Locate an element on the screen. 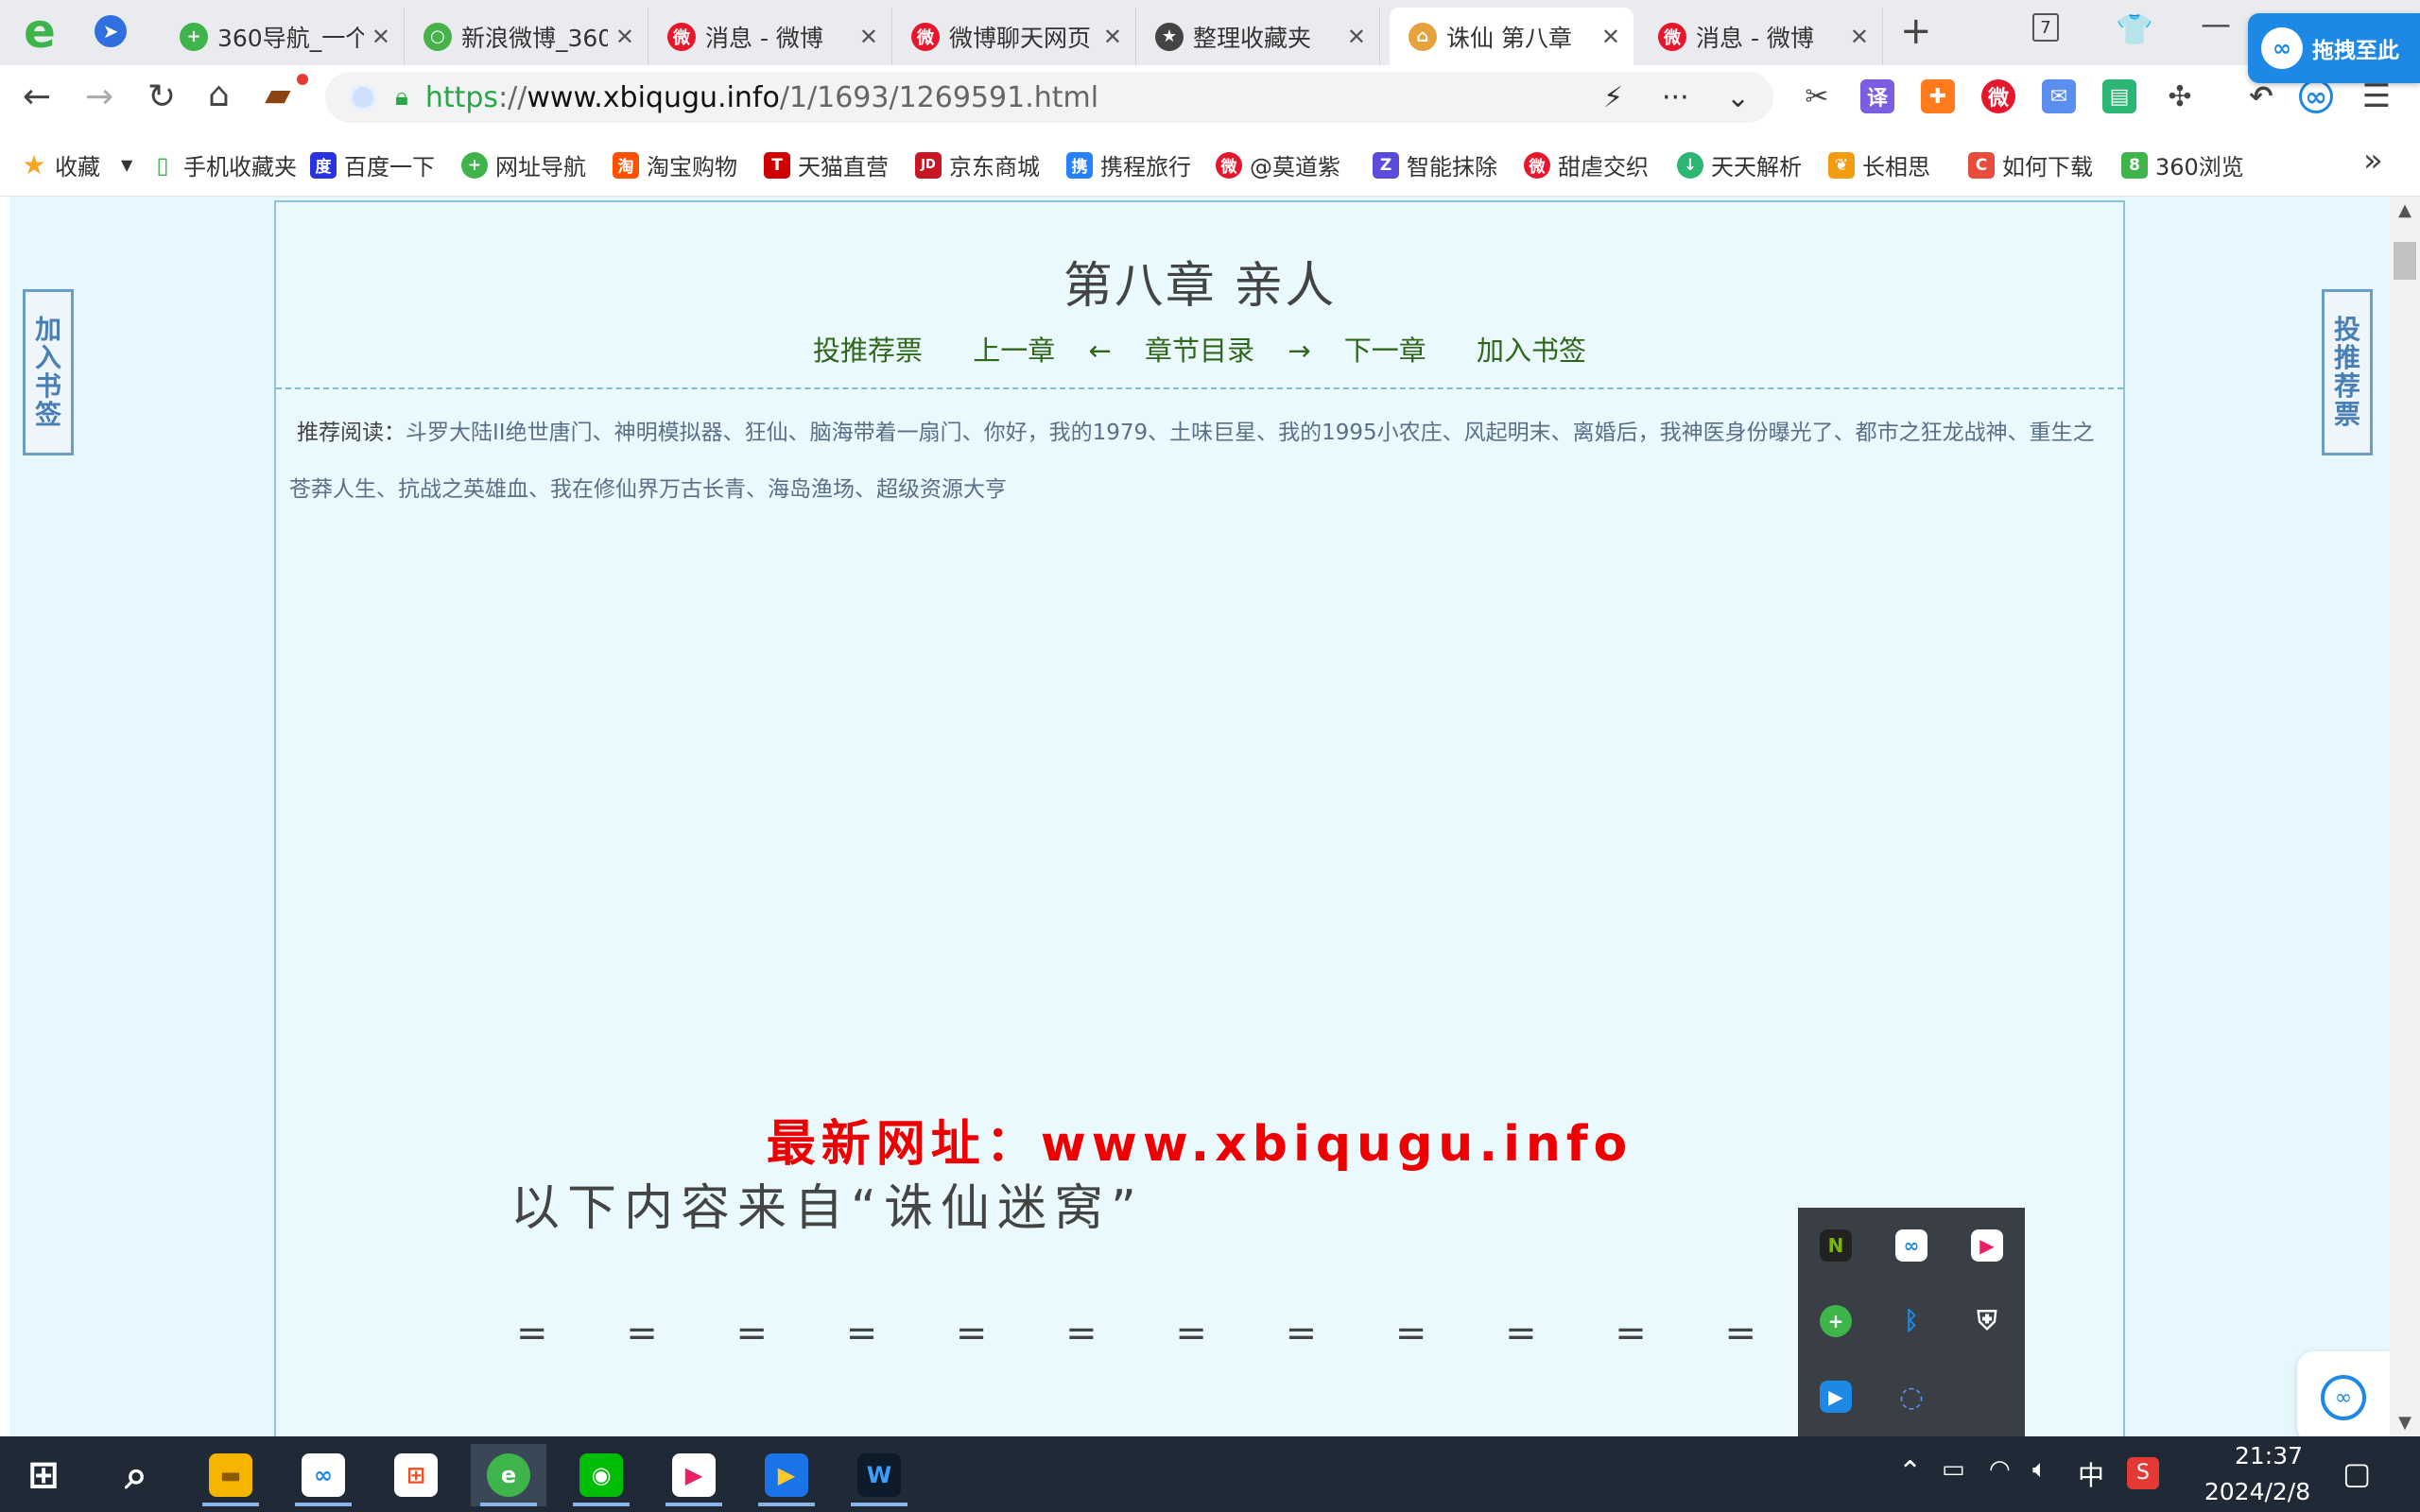 This screenshot has width=2420, height=1512. wps-taskbar: W is located at coordinates (879, 1475).